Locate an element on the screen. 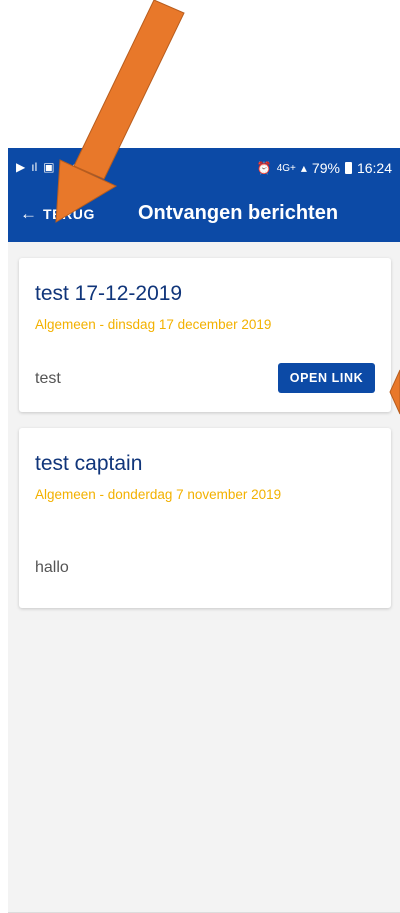 Image resolution: width=400 pixels, height=913 pixels. youtube-icon: ▶ is located at coordinates (21, 167).